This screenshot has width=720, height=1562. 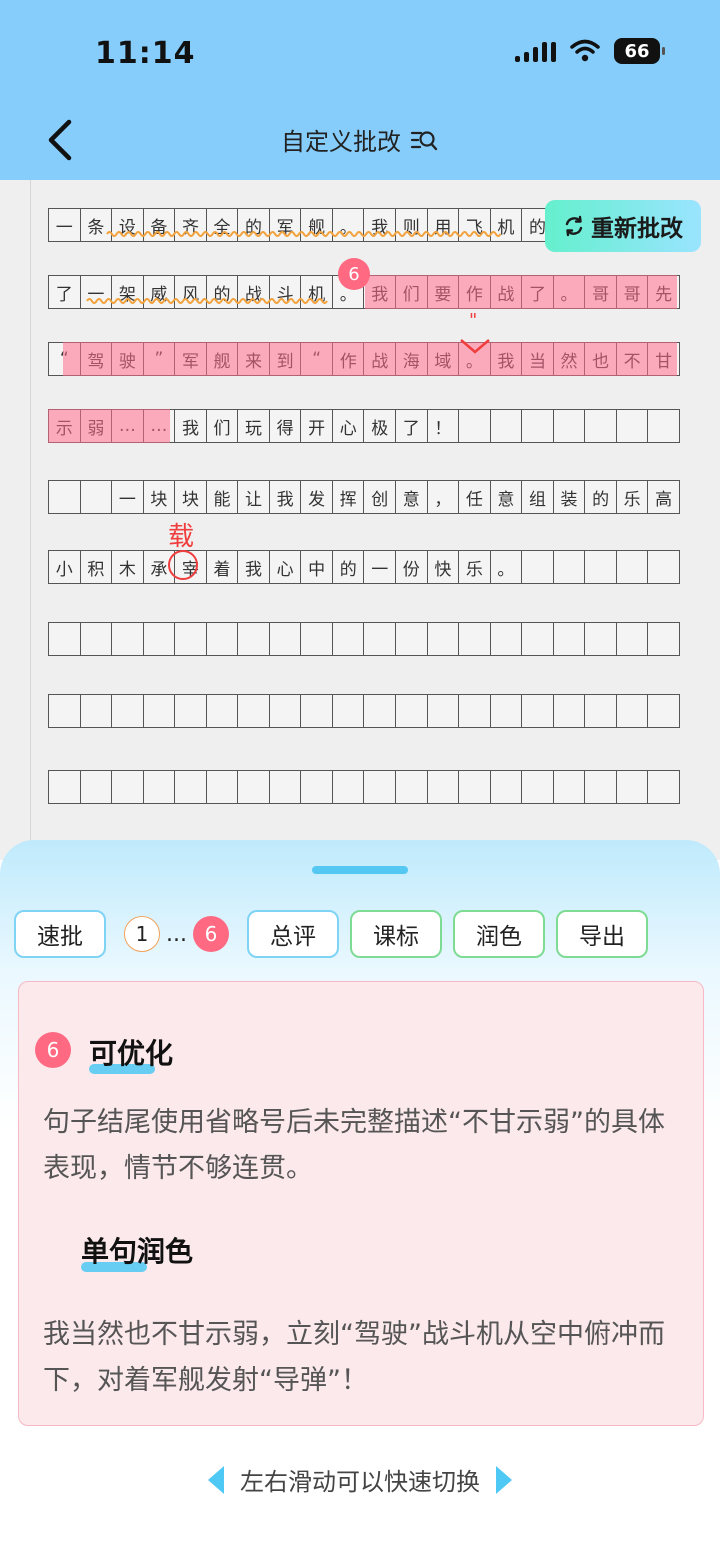 I want to click on grid-cell: 能, so click(x=222, y=497).